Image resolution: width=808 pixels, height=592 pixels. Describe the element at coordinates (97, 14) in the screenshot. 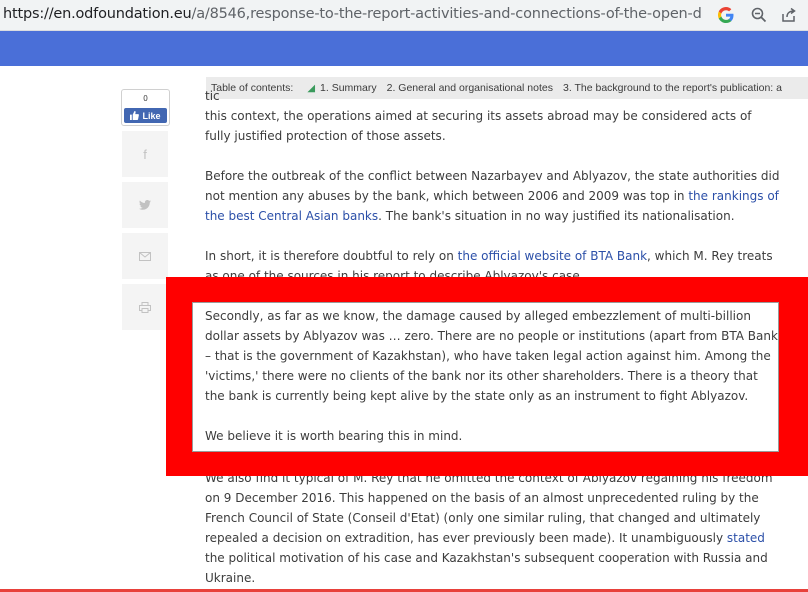

I see `url-host: https://en.odfoundation.eu` at that location.